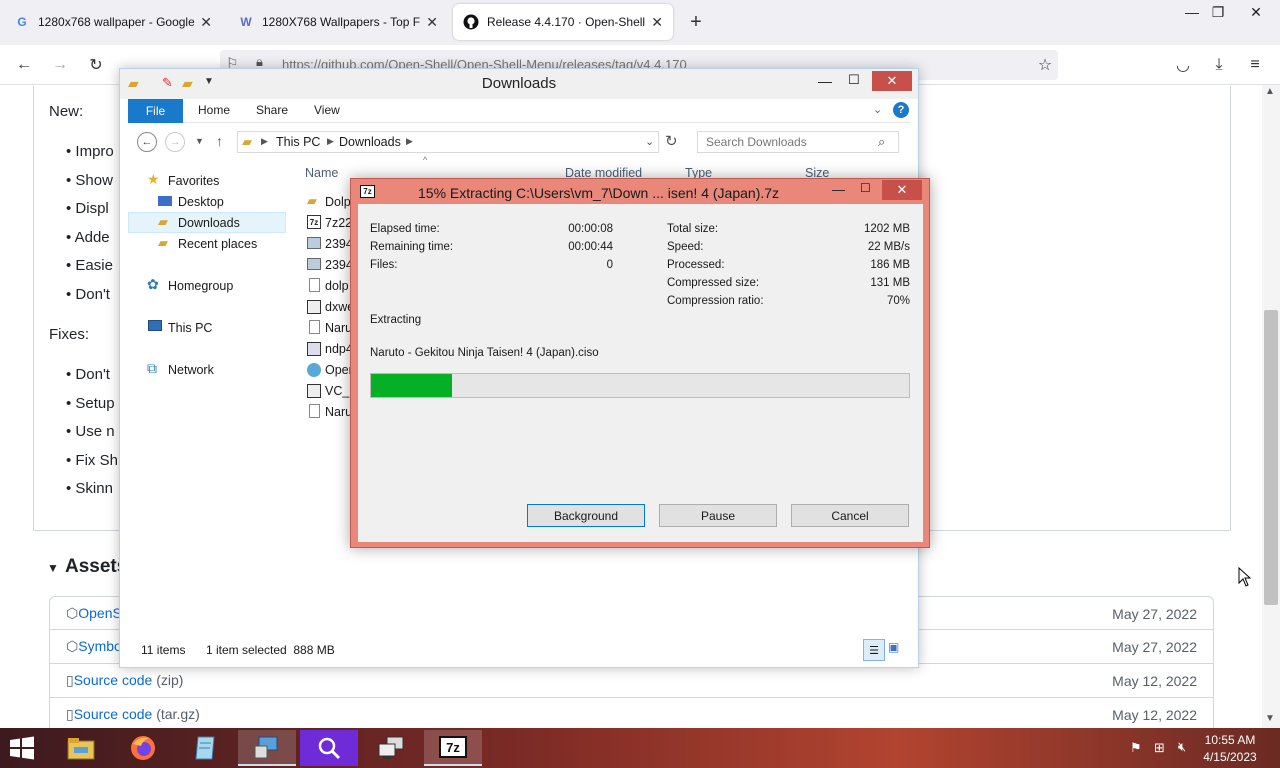  I want to click on asset-row: ▯Source code (tar.gz) May 12, 2022, so click(631, 715).